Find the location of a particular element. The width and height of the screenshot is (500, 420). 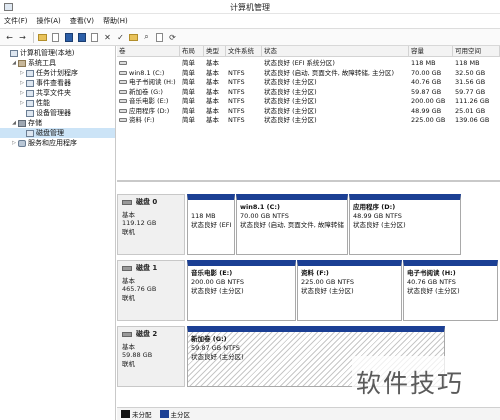

cell-text: 40.76 GB is located at coordinates (426, 82).